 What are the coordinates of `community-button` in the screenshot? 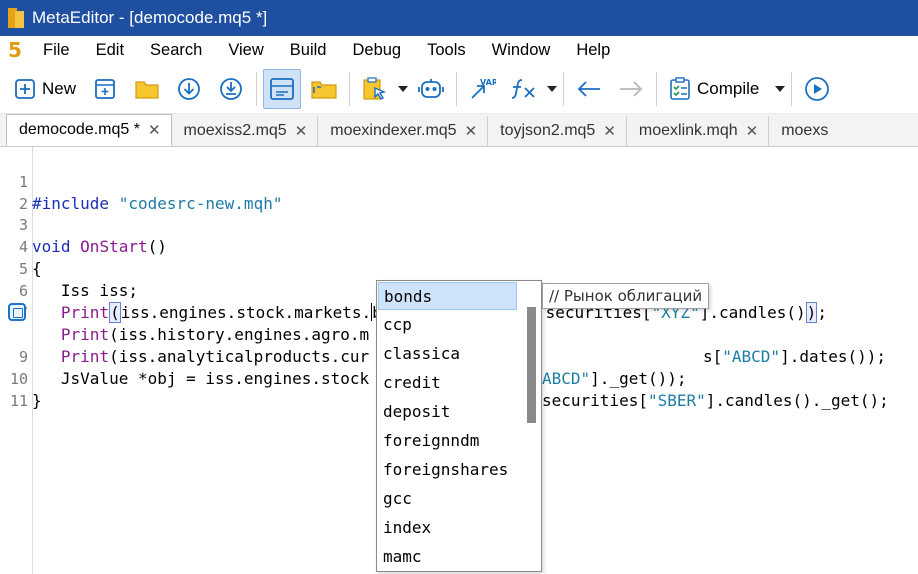 It's located at (431, 89).